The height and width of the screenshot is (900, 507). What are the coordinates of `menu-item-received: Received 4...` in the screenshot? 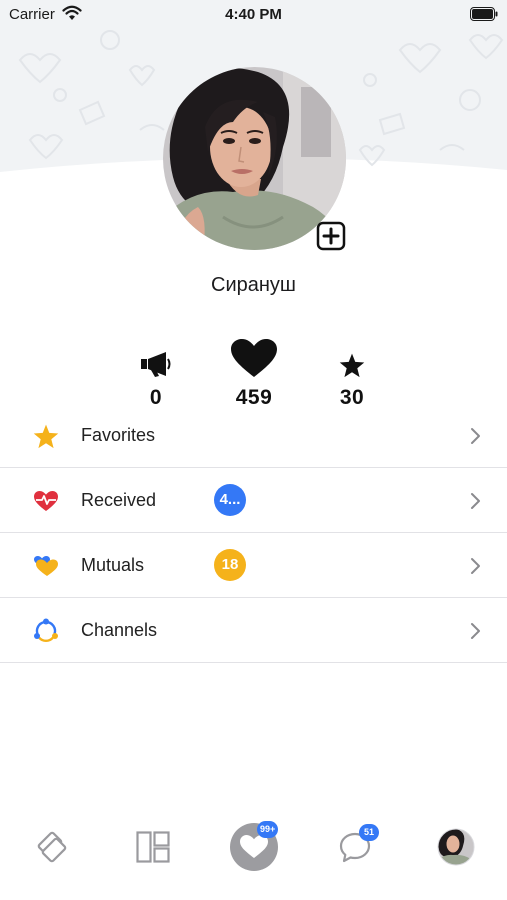 It's located at (253, 500).